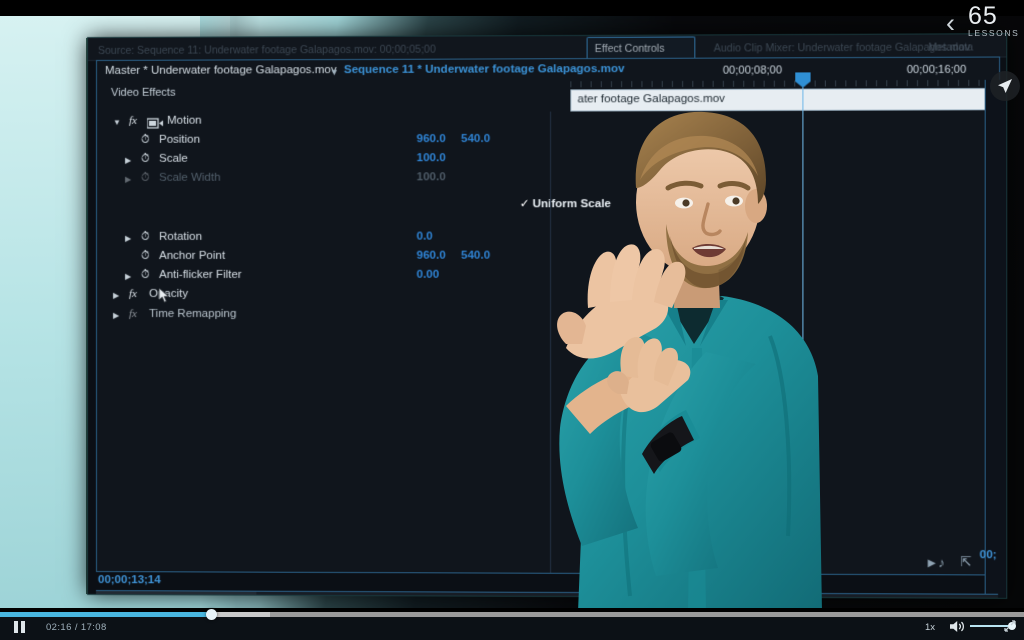  I want to click on row-label: Anti-flicker Filter, so click(200, 274).